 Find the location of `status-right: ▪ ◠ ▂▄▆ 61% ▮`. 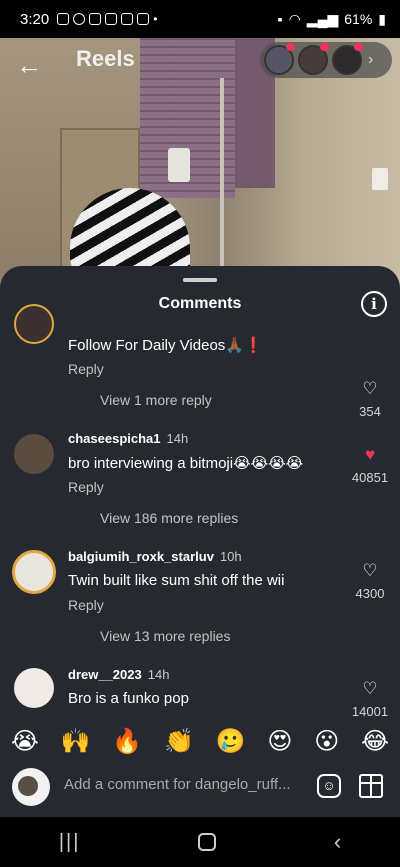

status-right: ▪ ◠ ▂▄▆ 61% ▮ is located at coordinates (332, 19).